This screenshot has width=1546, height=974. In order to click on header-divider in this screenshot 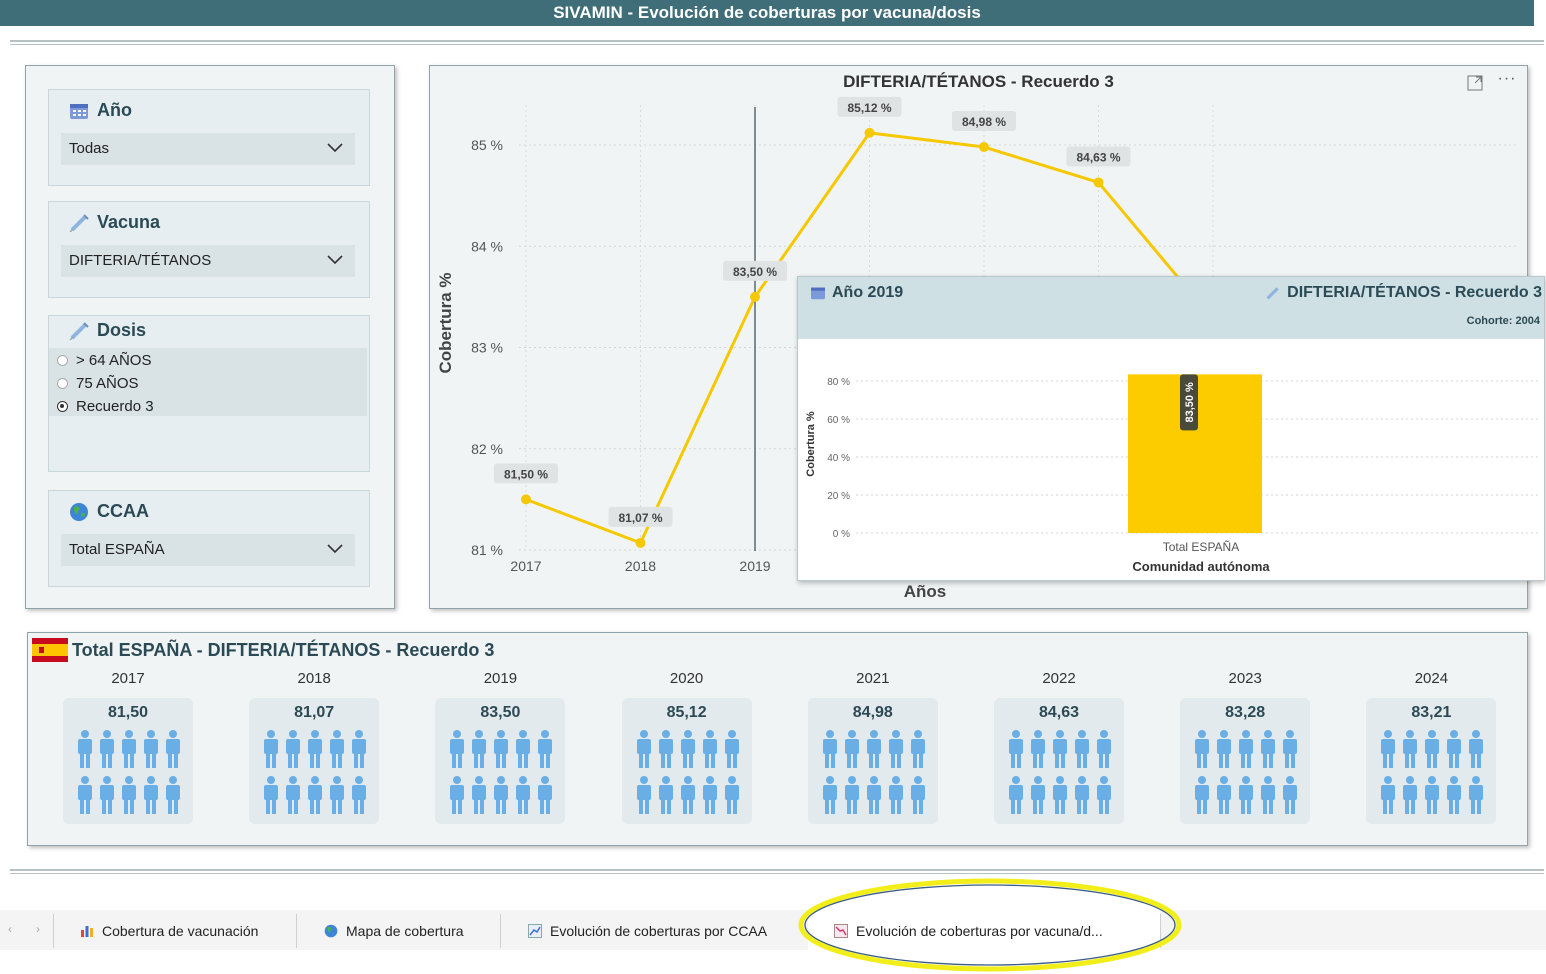, I will do `click(777, 41)`.